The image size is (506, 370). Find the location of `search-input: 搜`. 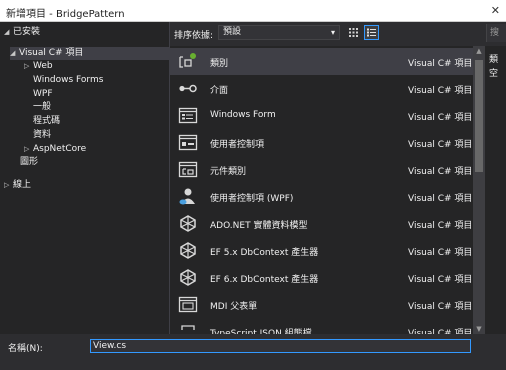

search-input: 搜 is located at coordinates (496, 33).